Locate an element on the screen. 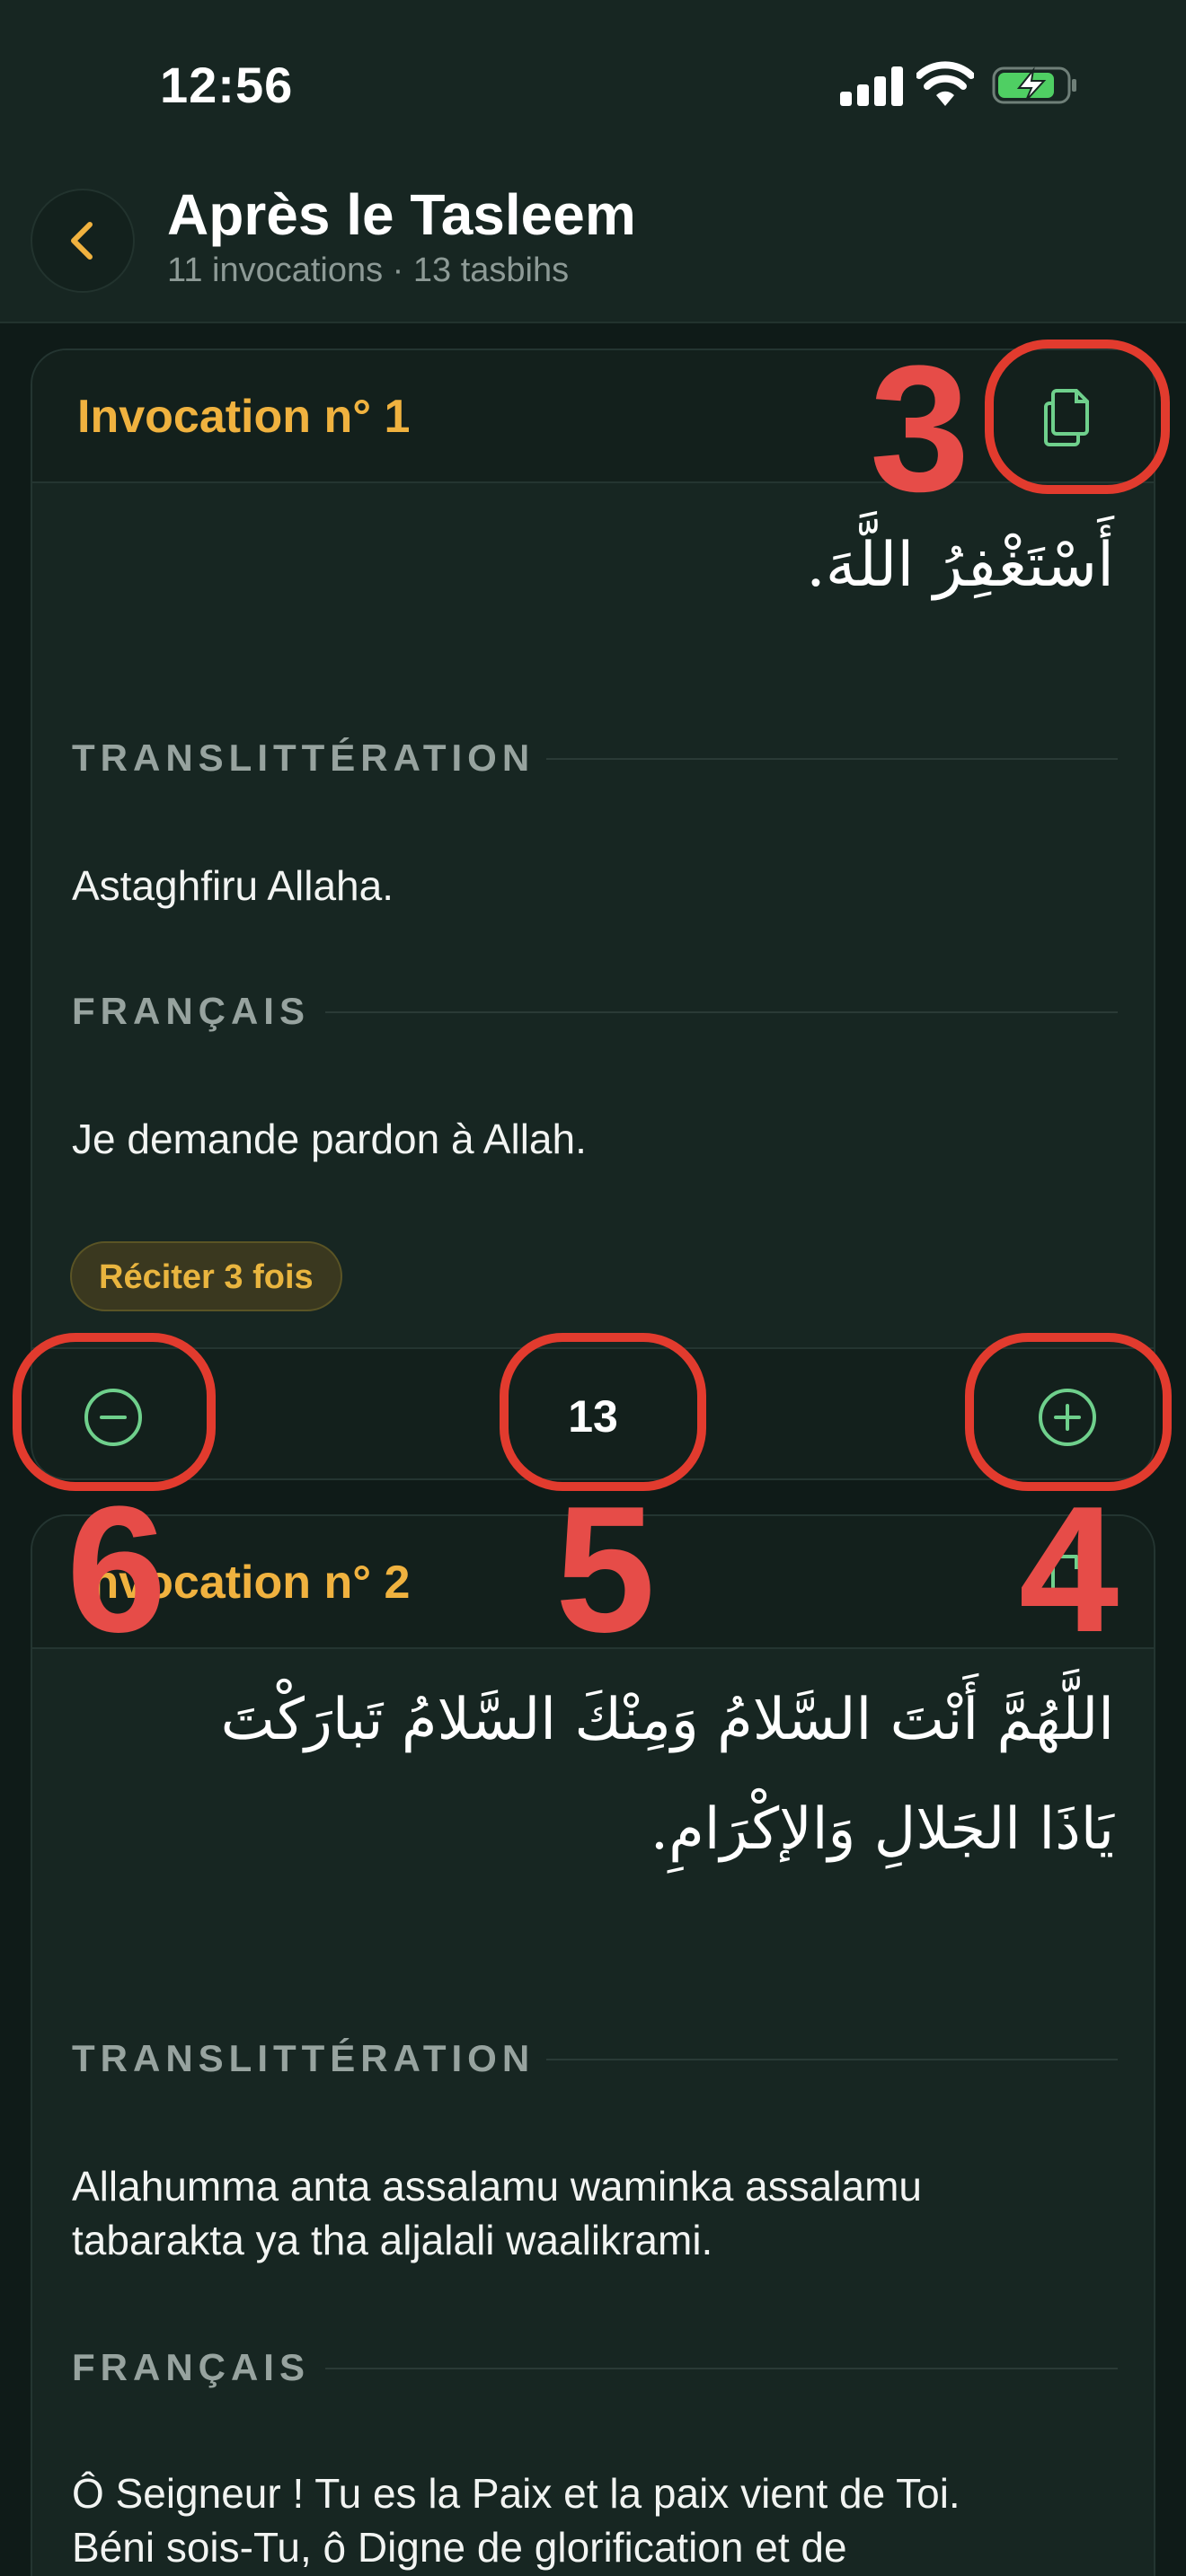  annotation-number: 3 is located at coordinates (920, 429).